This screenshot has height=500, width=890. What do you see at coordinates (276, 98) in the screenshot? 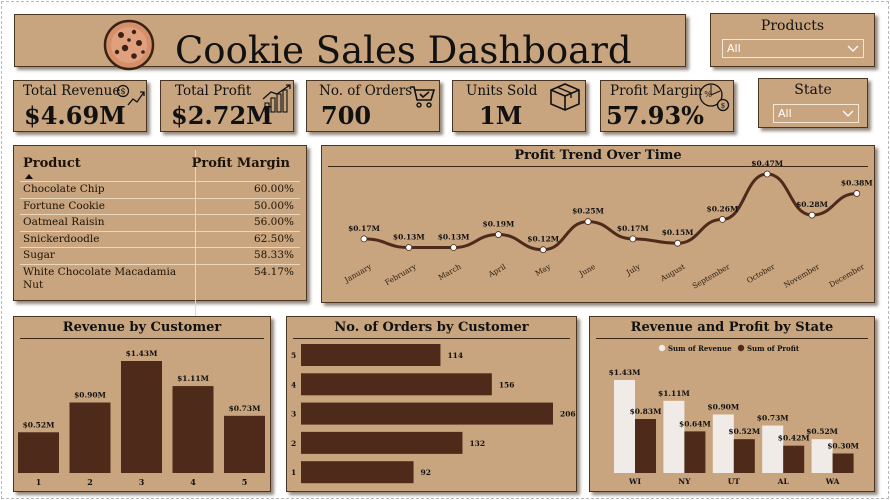
I see `bar-growth-icon` at bounding box center [276, 98].